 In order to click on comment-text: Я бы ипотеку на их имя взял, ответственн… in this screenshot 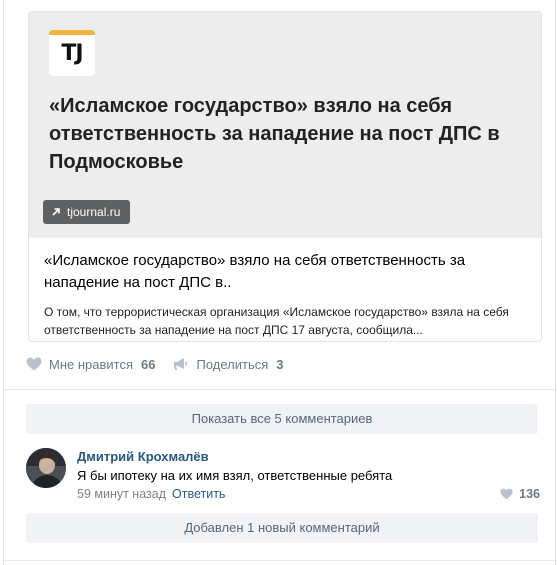, I will do `click(235, 475)`.